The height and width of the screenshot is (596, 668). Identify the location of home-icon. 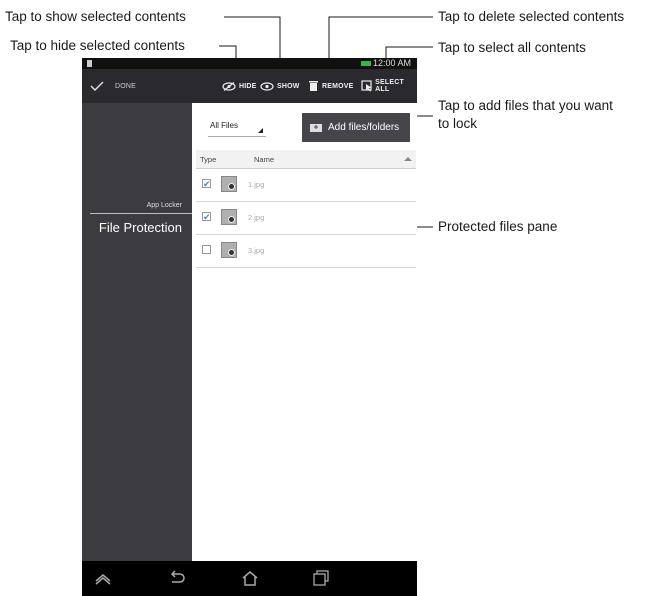
(250, 578).